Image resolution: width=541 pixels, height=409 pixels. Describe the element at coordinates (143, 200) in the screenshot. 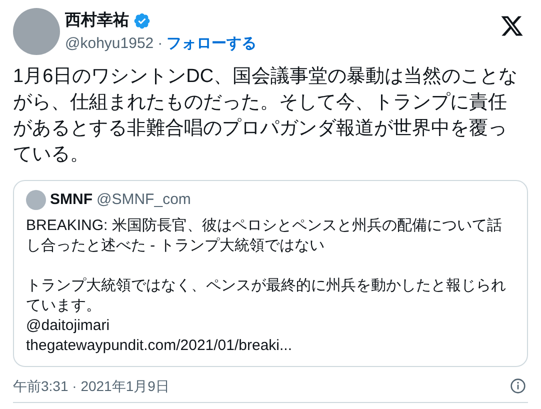

I see `quoted-author-handle: @SMNF_com` at that location.